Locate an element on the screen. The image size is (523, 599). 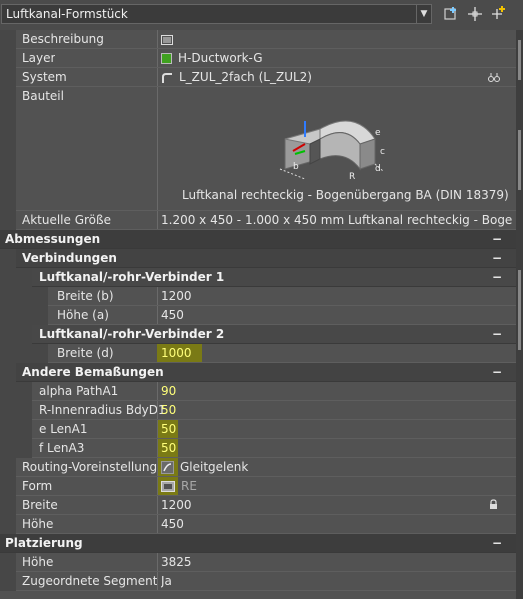
object-type-dropdown: Luftkanal-Formstück ▼ is located at coordinates (216, 14).